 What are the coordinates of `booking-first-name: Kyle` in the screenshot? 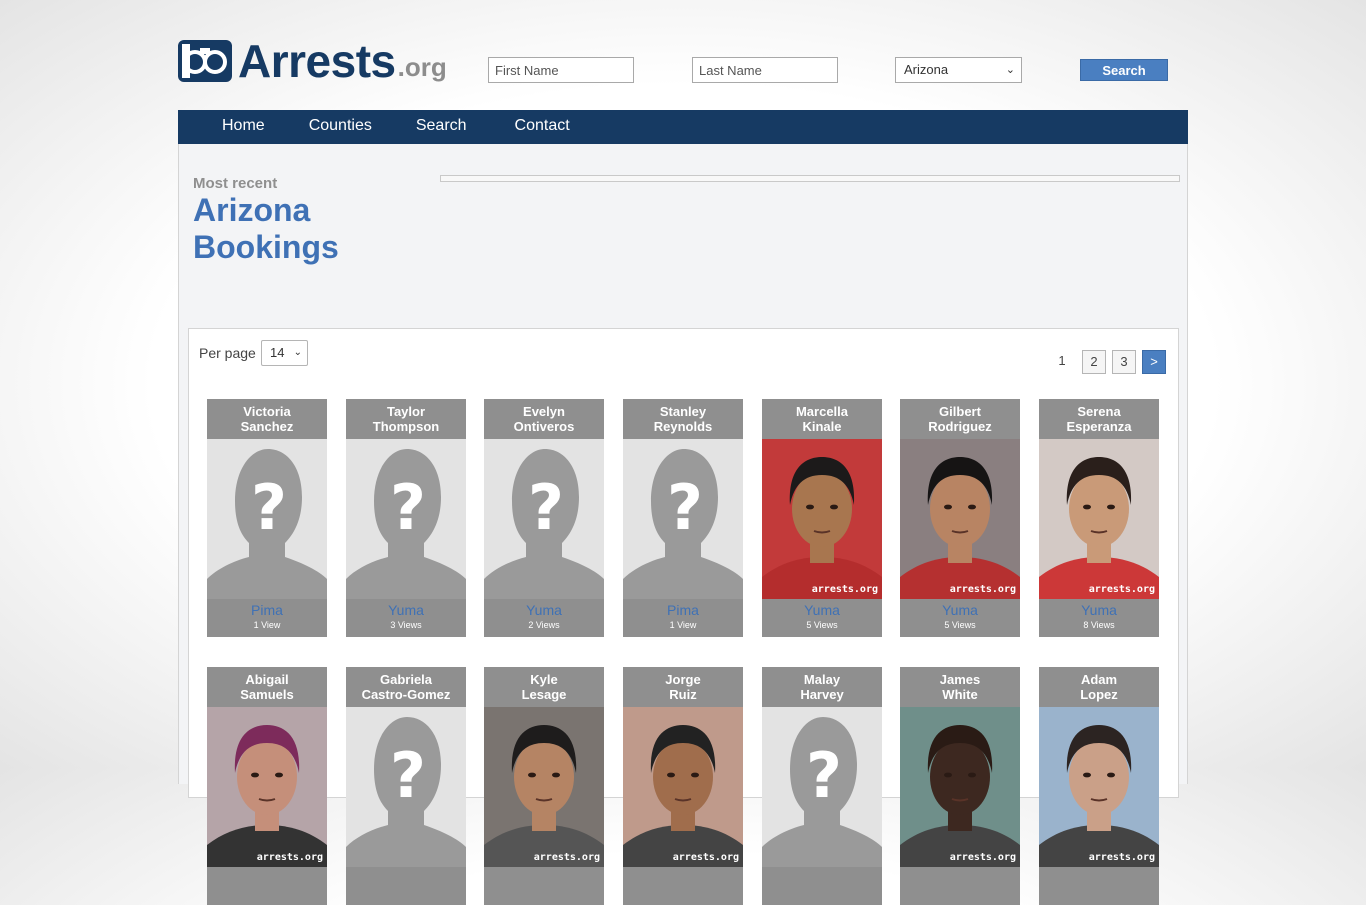 It's located at (544, 679).